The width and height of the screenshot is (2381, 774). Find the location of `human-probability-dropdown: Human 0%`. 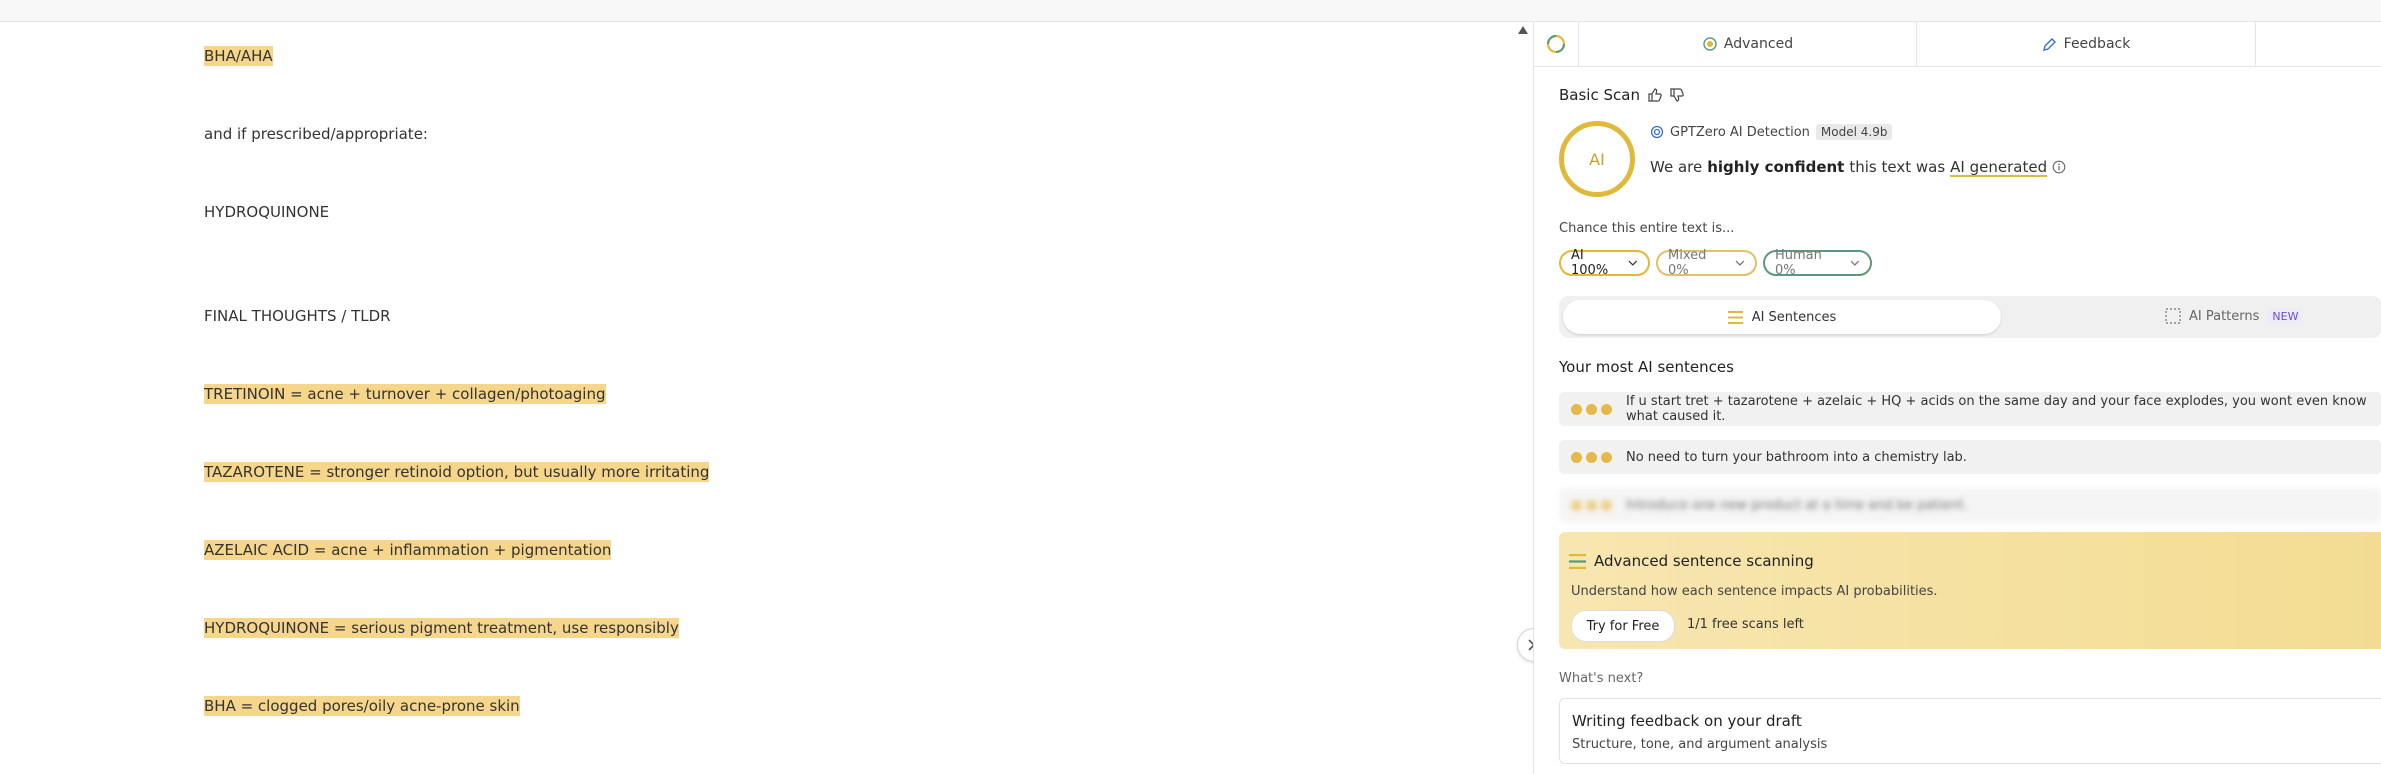

human-probability-dropdown: Human 0% is located at coordinates (1817, 263).